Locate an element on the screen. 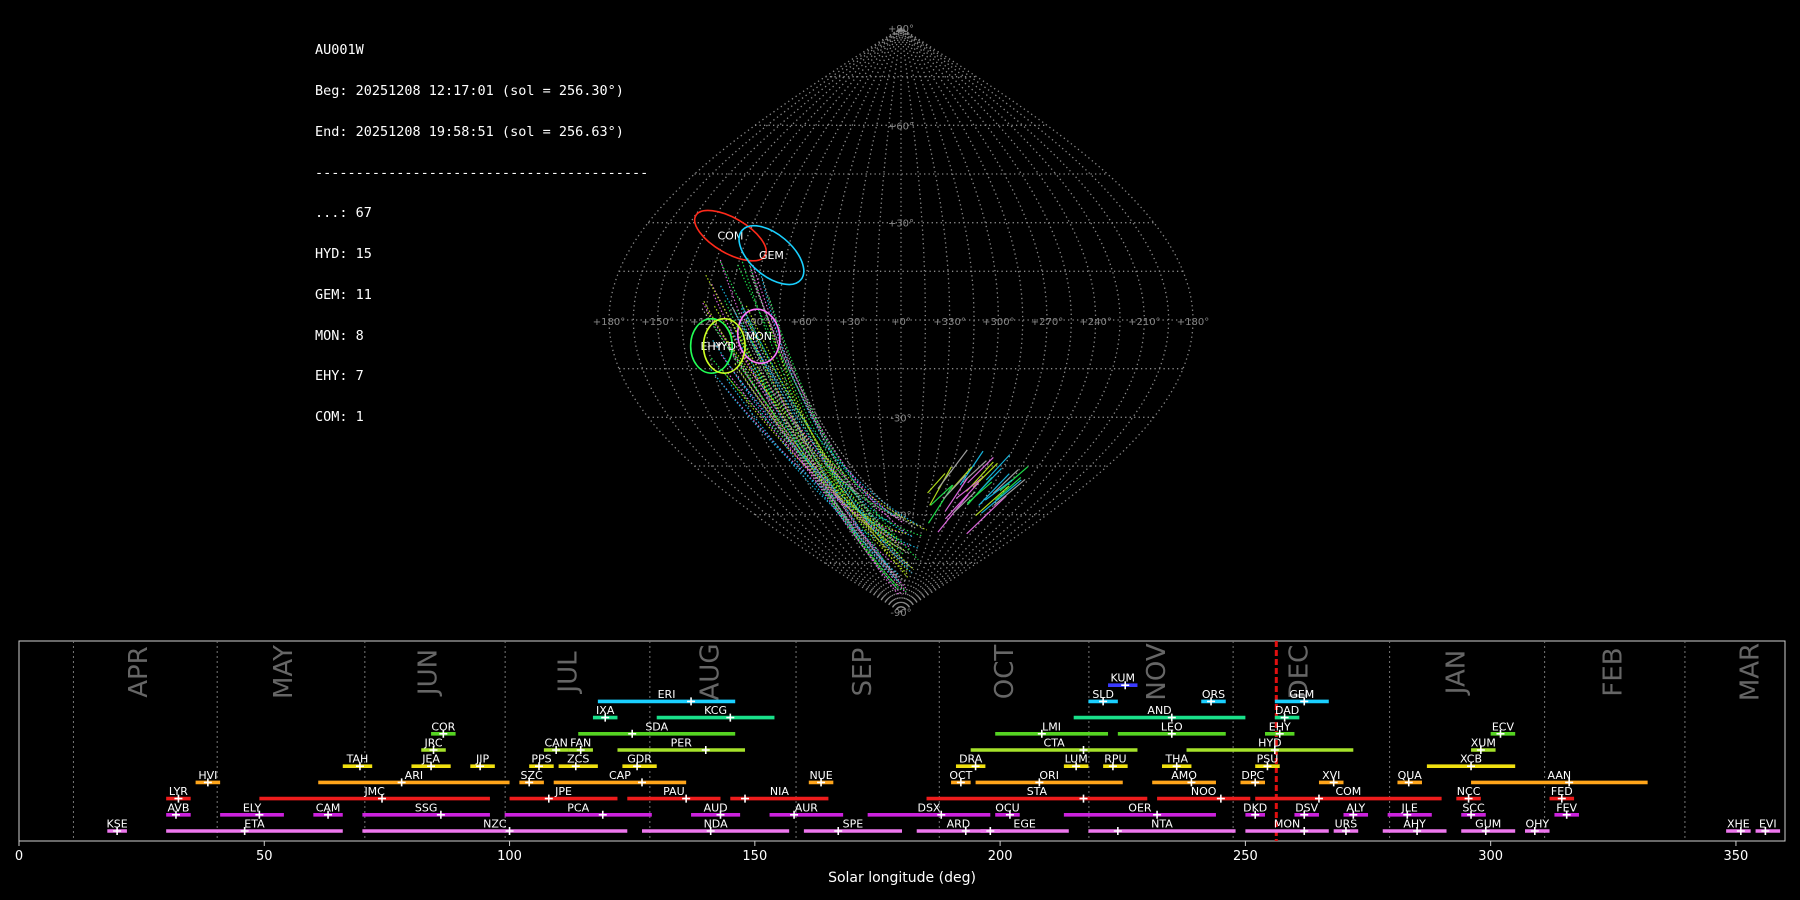 The image size is (1800, 900). shower-and: AND is located at coordinates (1159, 713).